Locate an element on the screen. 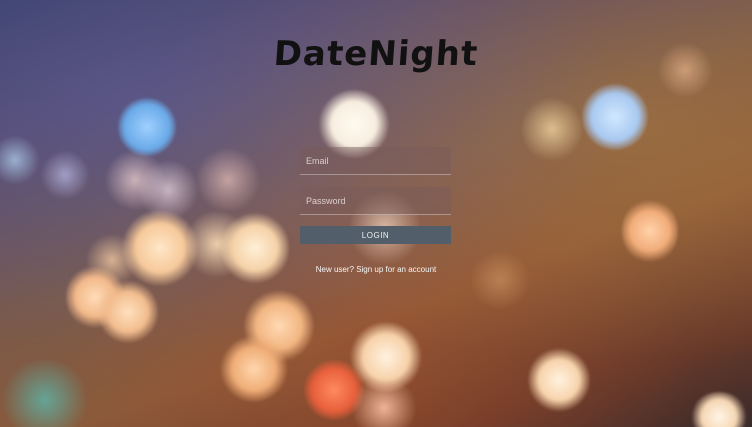 The height and width of the screenshot is (427, 752). signup-link: New user? Sign up for an account is located at coordinates (376, 269).